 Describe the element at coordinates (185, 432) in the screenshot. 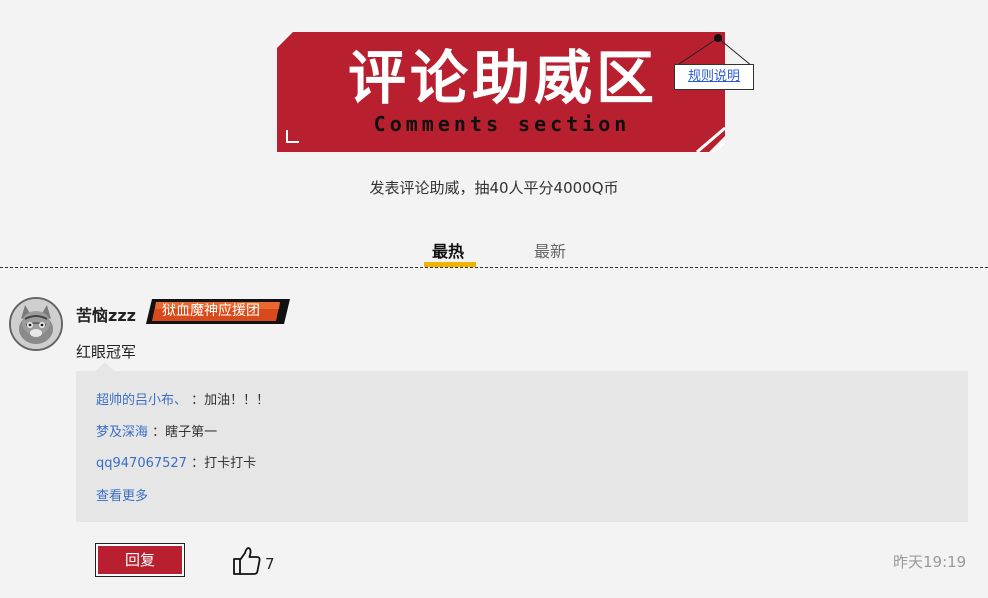

I see `reply-text: ：瞎子第一` at that location.